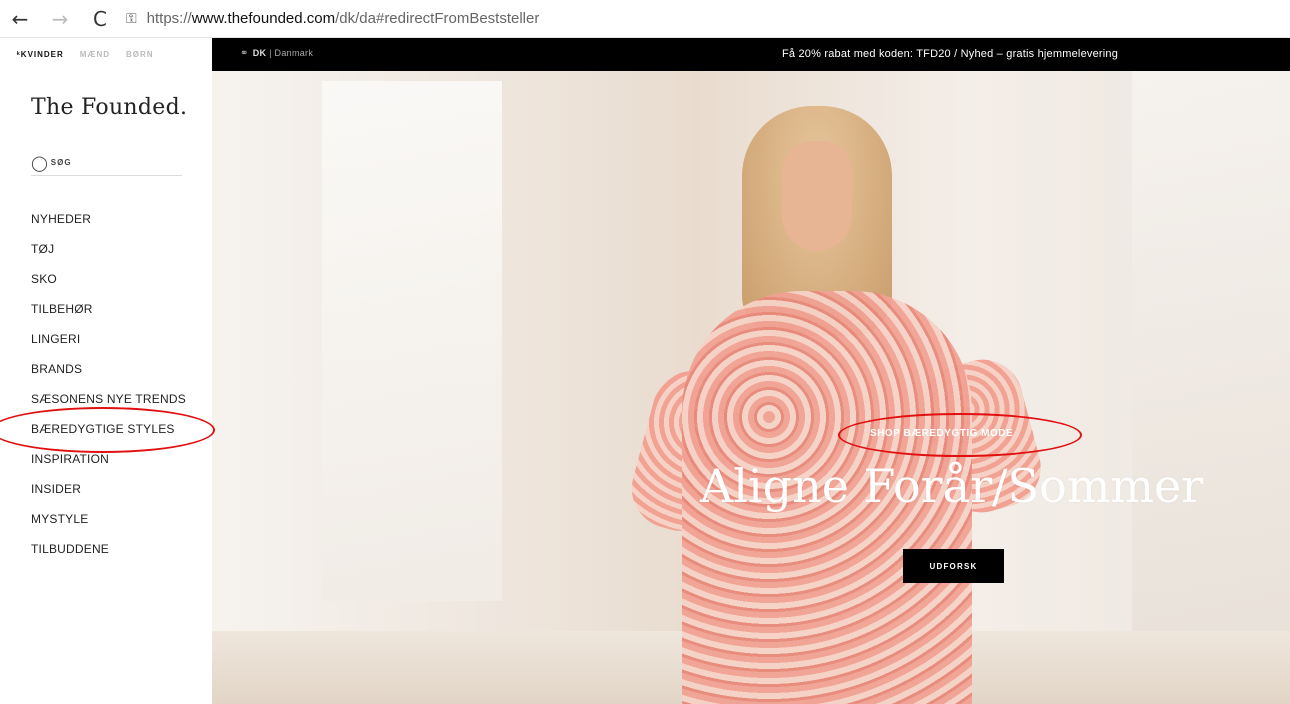 The image size is (1290, 704). Describe the element at coordinates (121, 309) in the screenshot. I see `menu-item-tilbehor: TILBEHØR` at that location.